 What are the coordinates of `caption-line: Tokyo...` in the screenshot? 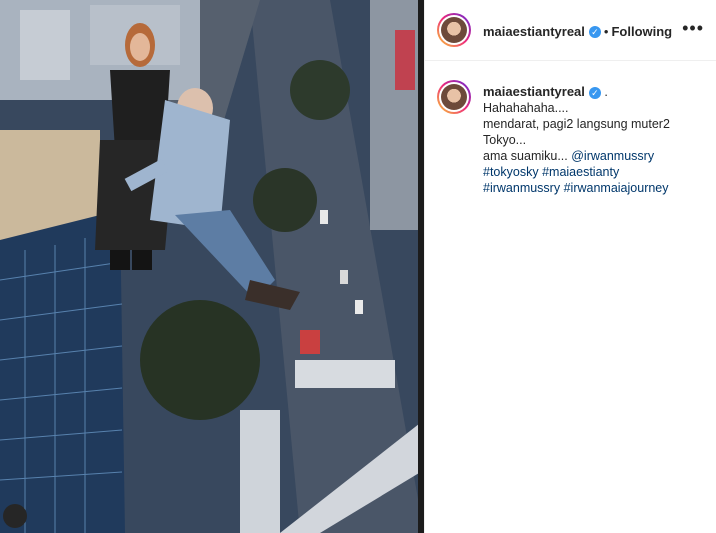 It's located at (505, 140).